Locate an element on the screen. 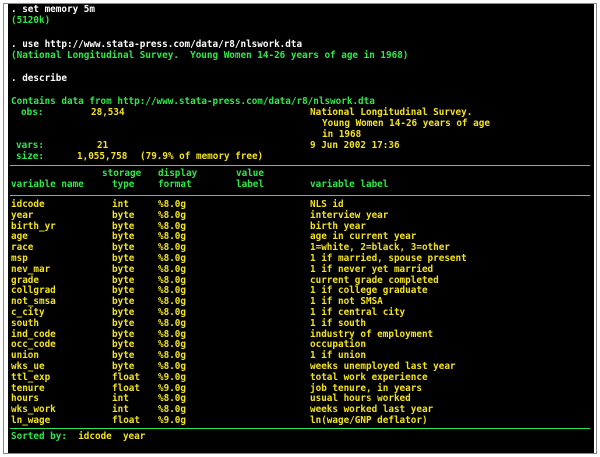 The width and height of the screenshot is (600, 457). obs-value: 28,534 is located at coordinates (108, 112).